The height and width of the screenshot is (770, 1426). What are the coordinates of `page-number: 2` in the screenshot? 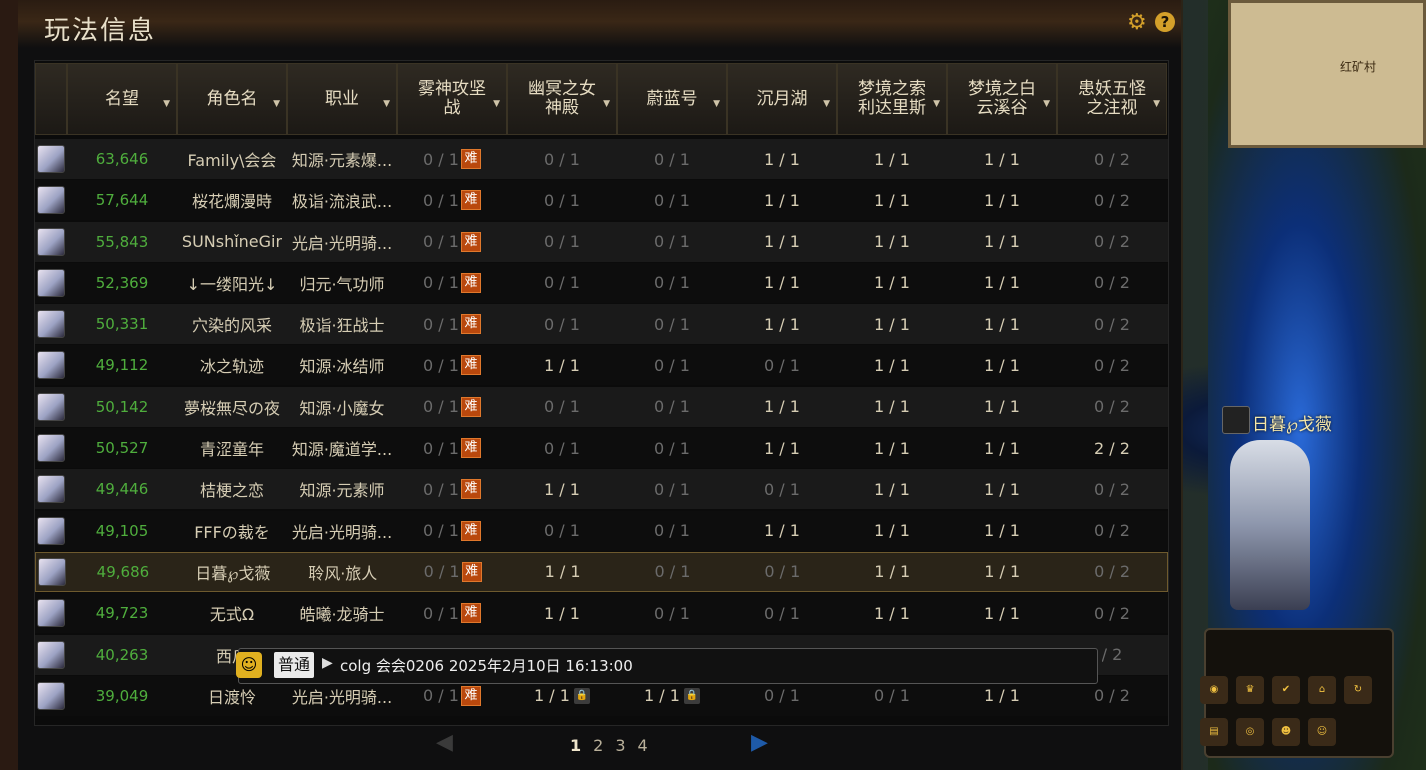 It's located at (598, 745).